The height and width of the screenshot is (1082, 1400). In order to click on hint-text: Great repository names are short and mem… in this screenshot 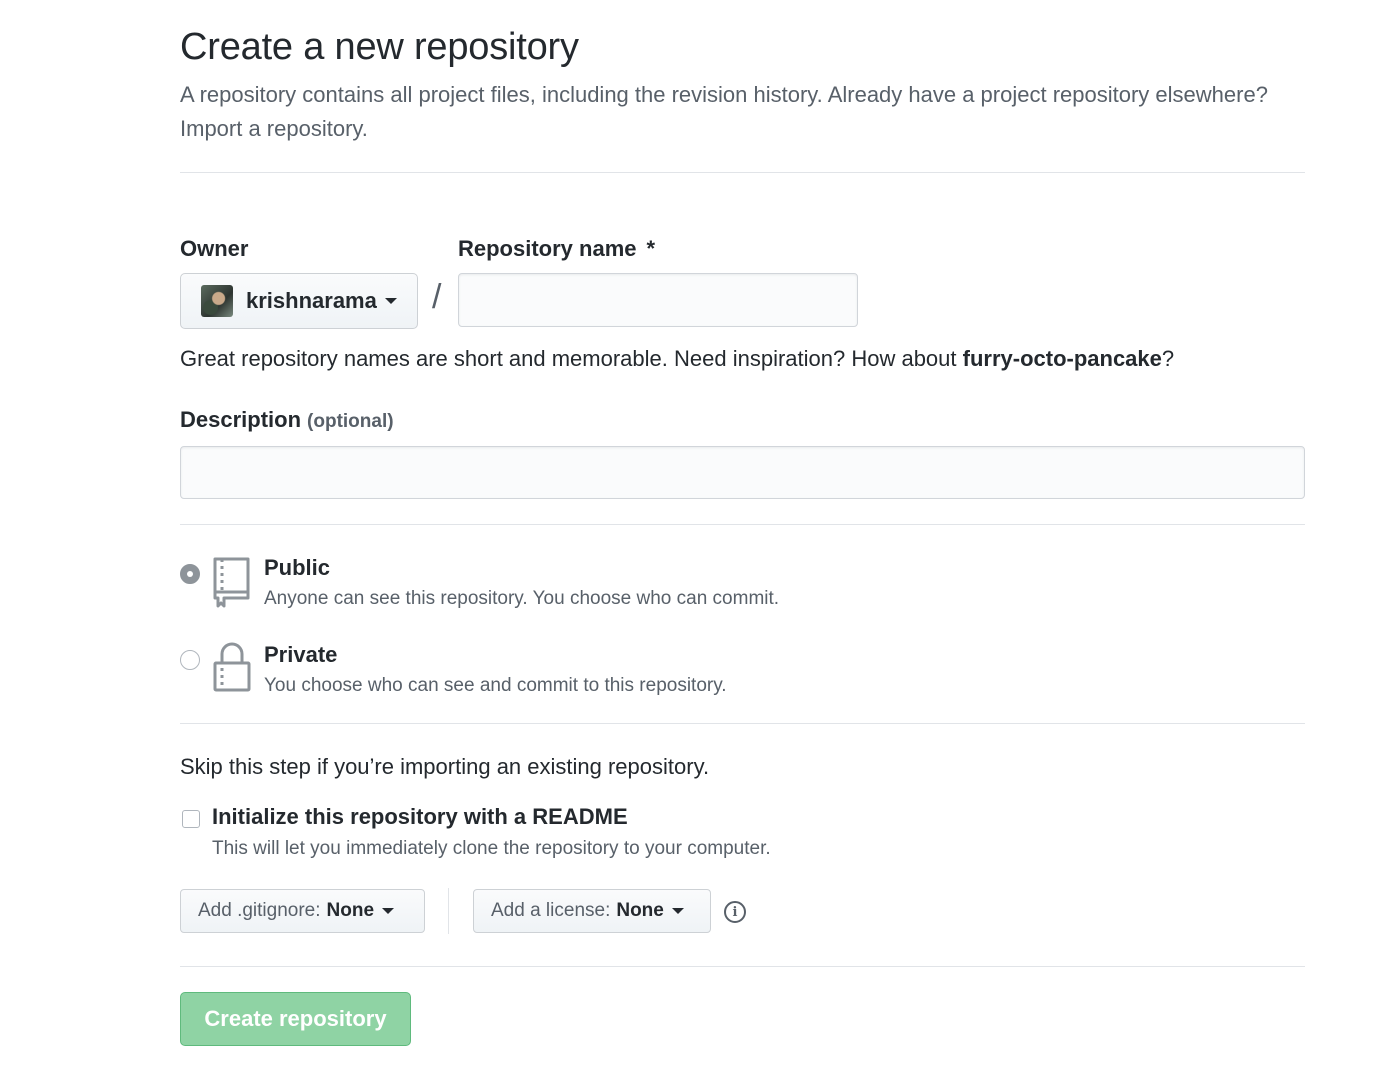, I will do `click(571, 358)`.